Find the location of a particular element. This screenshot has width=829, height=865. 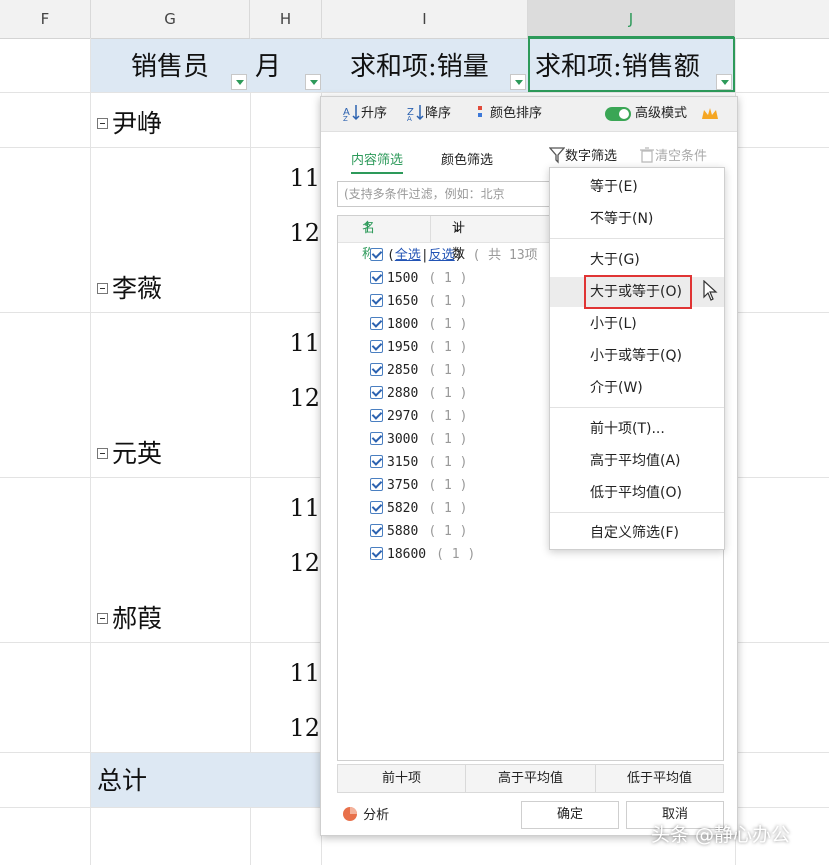

tab-content-filter: 内容筛选 is located at coordinates (377, 161).